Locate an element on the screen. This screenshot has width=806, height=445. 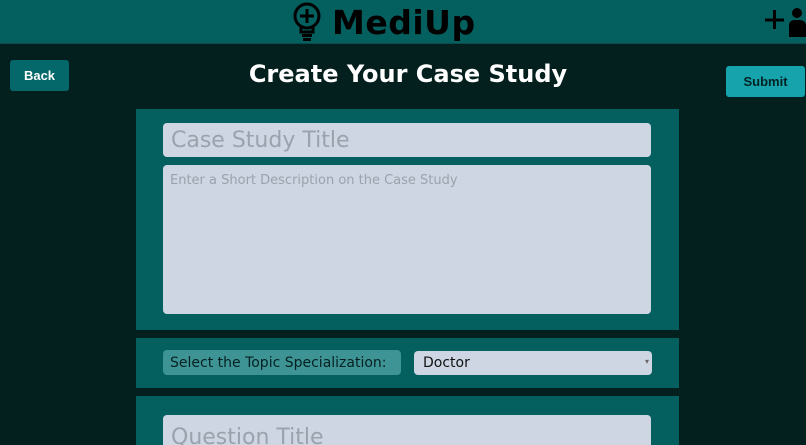
topic-specialization-label: Select the Topic Specialization: is located at coordinates (282, 362).